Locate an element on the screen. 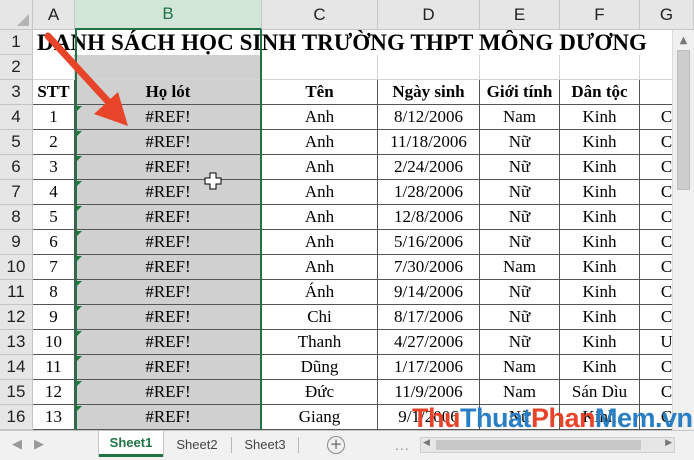  row-header-4: 4 is located at coordinates (16, 117).